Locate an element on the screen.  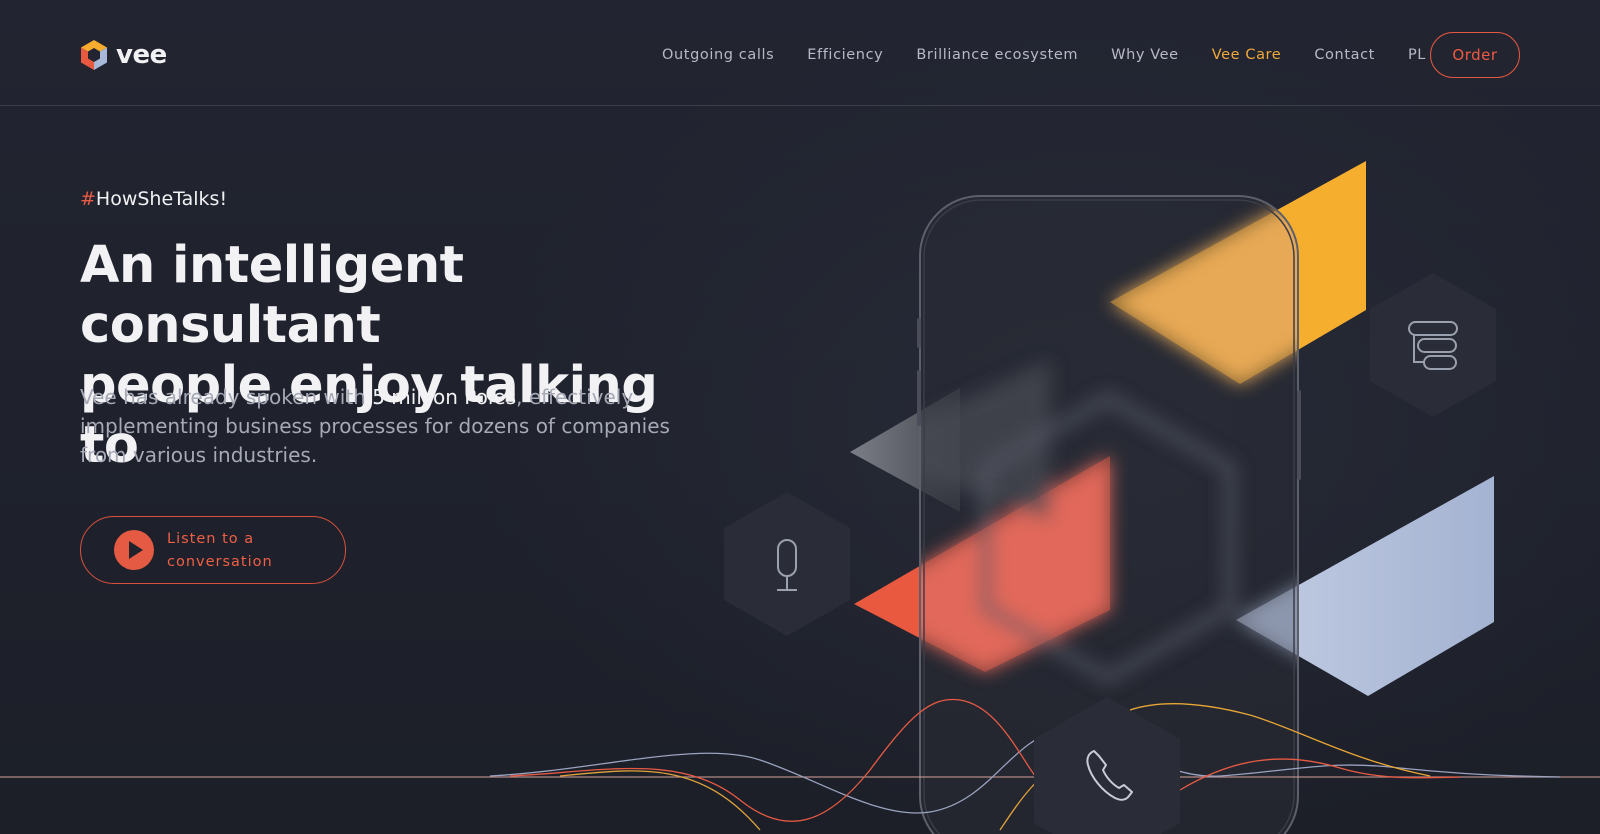
play-button-circle is located at coordinates (134, 550).